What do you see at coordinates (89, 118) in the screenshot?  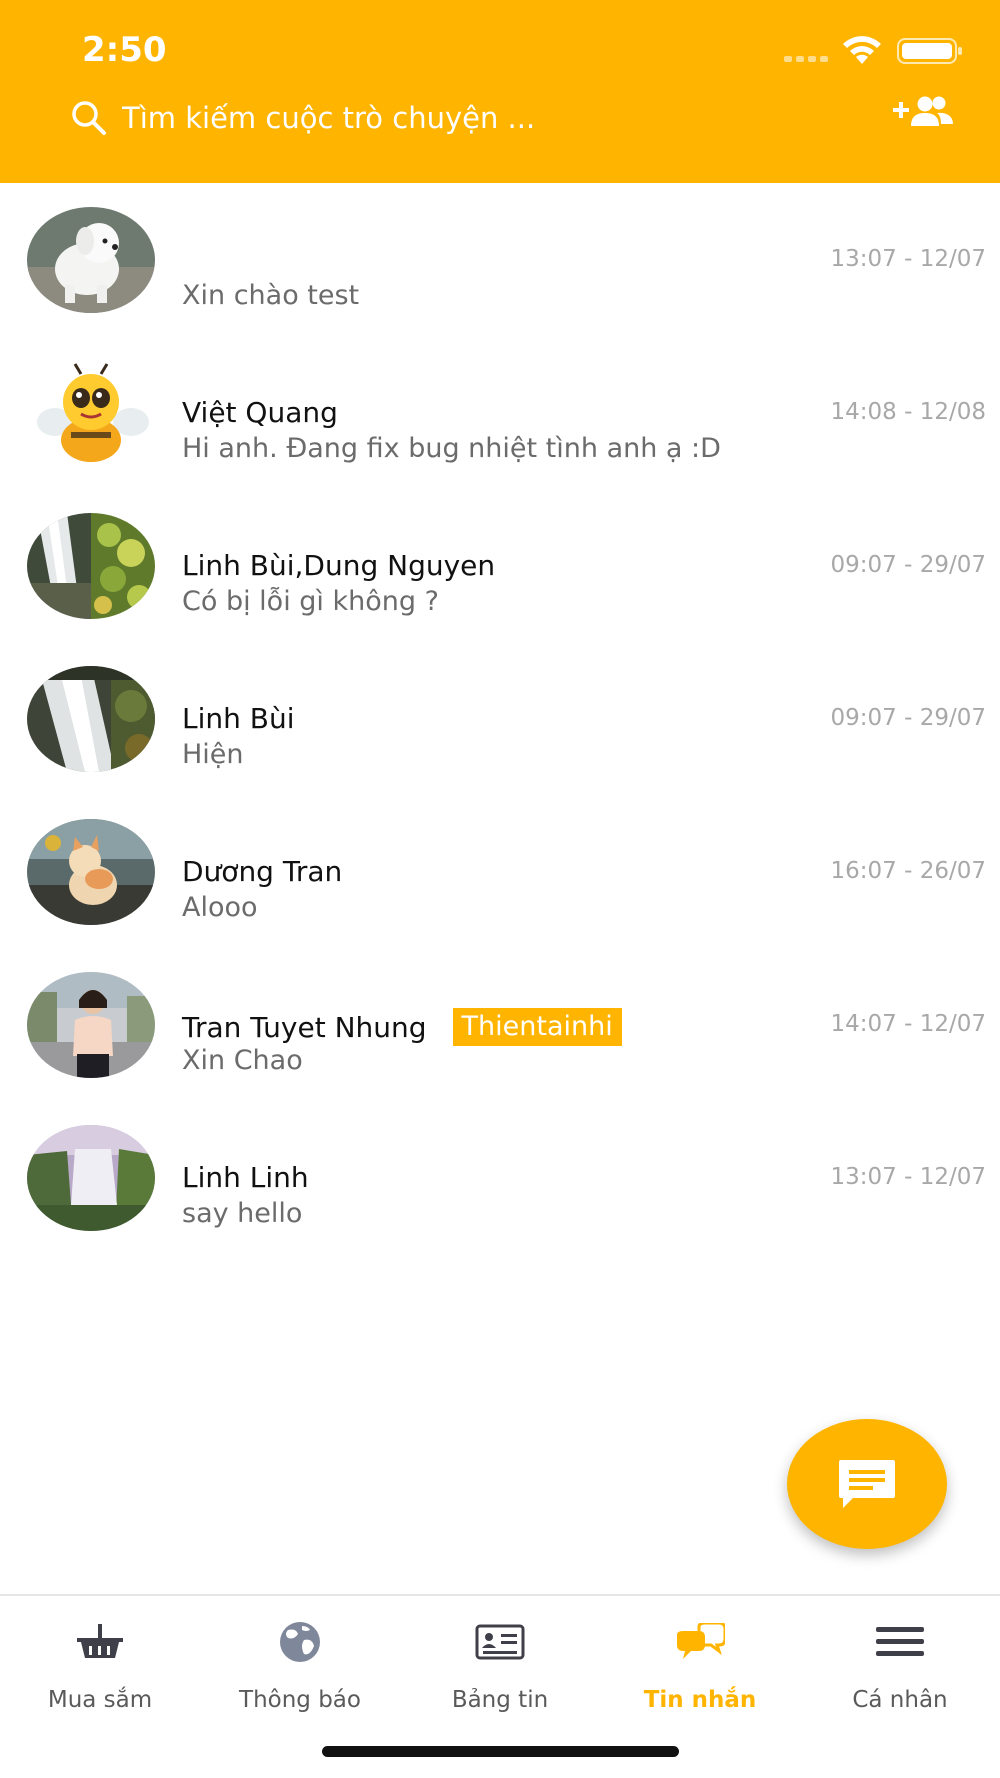 I see `search-icon` at bounding box center [89, 118].